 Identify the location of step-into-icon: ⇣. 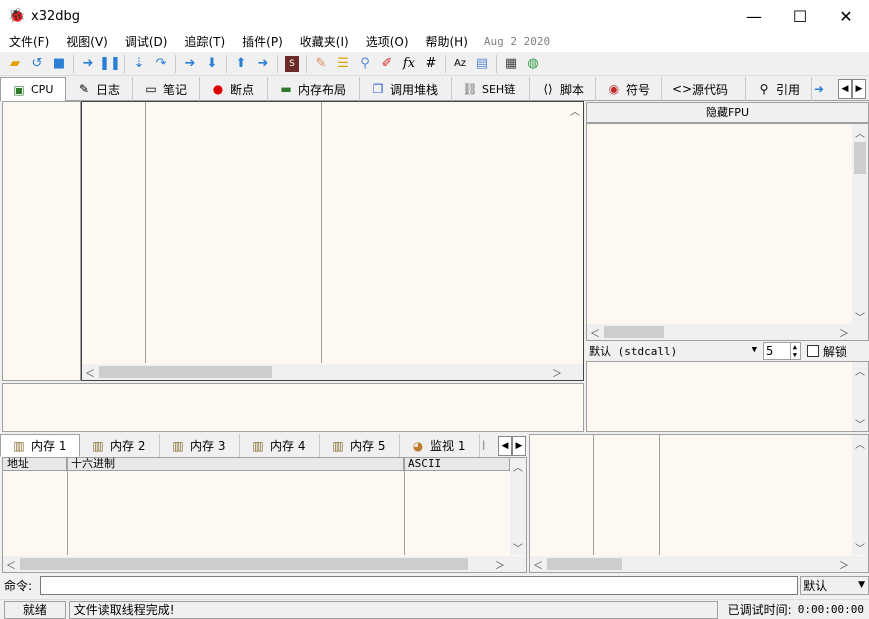
(139, 64).